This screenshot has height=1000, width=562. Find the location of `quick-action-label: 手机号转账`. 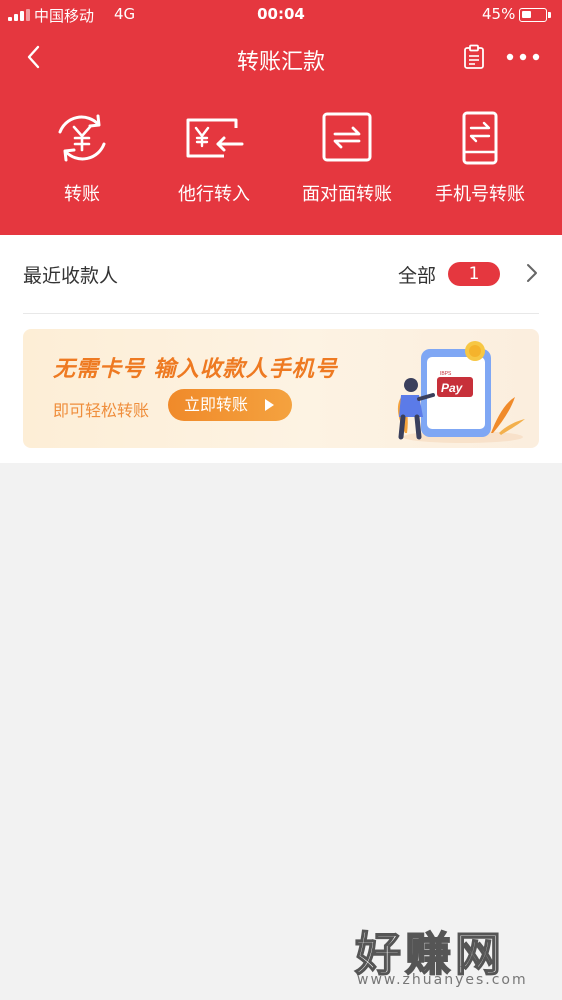

quick-action-label: 手机号转账 is located at coordinates (480, 194).